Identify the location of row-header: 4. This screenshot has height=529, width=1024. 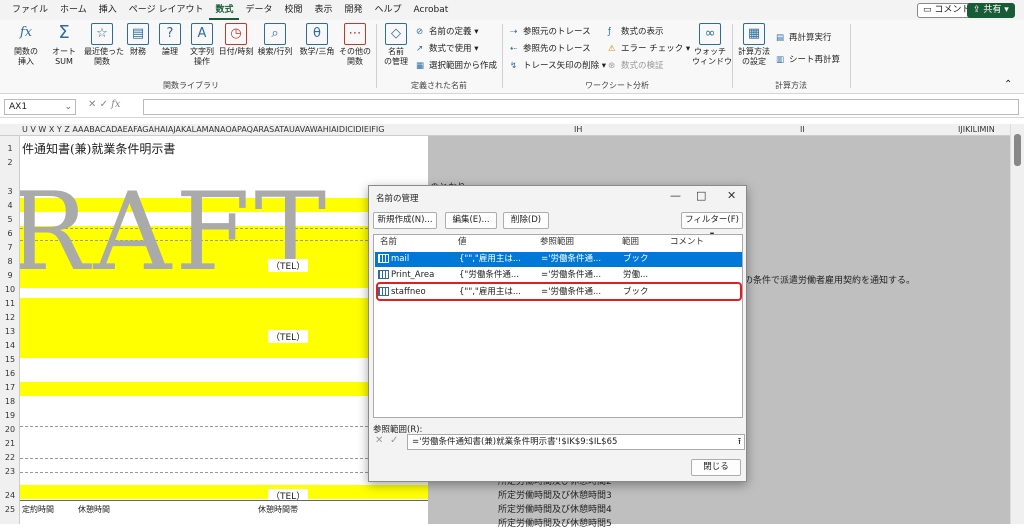
(10, 205).